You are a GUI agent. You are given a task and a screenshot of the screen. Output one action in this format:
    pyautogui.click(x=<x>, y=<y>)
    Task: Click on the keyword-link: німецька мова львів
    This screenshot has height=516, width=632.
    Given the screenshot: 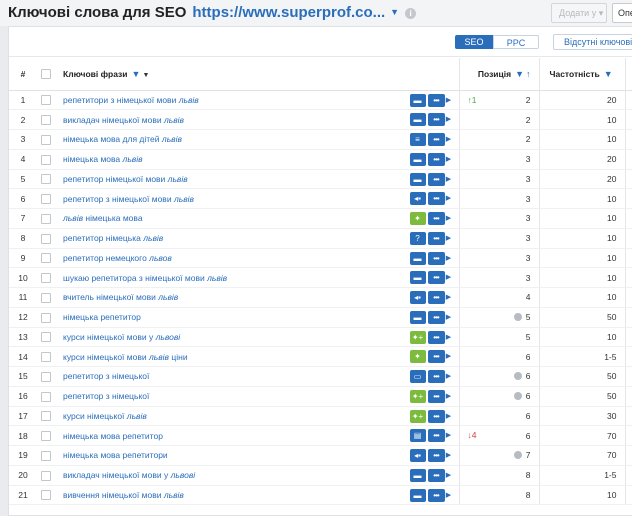 What is the action you would take?
    pyautogui.click(x=101, y=159)
    